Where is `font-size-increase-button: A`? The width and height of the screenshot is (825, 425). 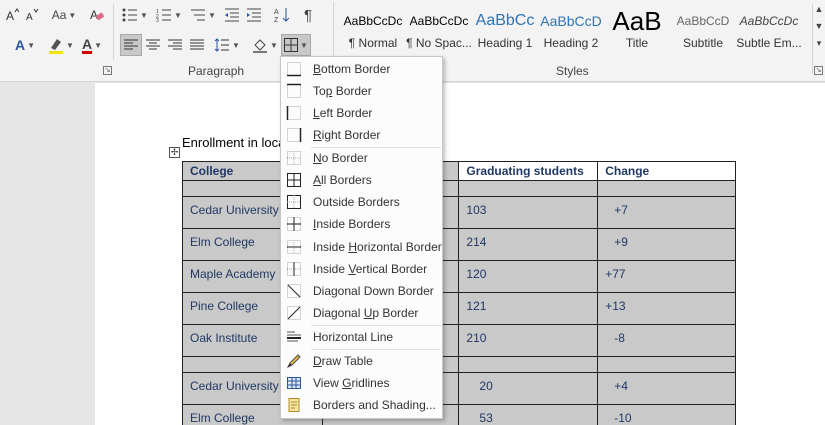
font-size-increase-button: A is located at coordinates (12, 15).